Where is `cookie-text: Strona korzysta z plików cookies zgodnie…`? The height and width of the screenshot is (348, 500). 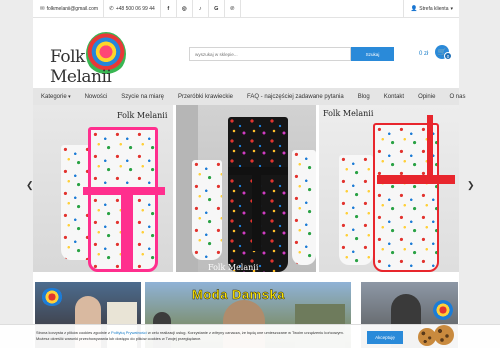 cookie-text: Strona korzysta z plików cookies zgodnie… is located at coordinates (196, 336).